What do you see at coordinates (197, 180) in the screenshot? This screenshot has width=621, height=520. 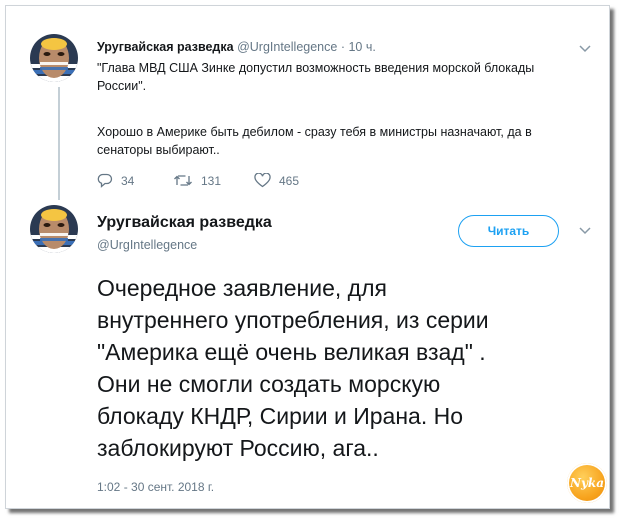 I see `retweet-action: 131` at bounding box center [197, 180].